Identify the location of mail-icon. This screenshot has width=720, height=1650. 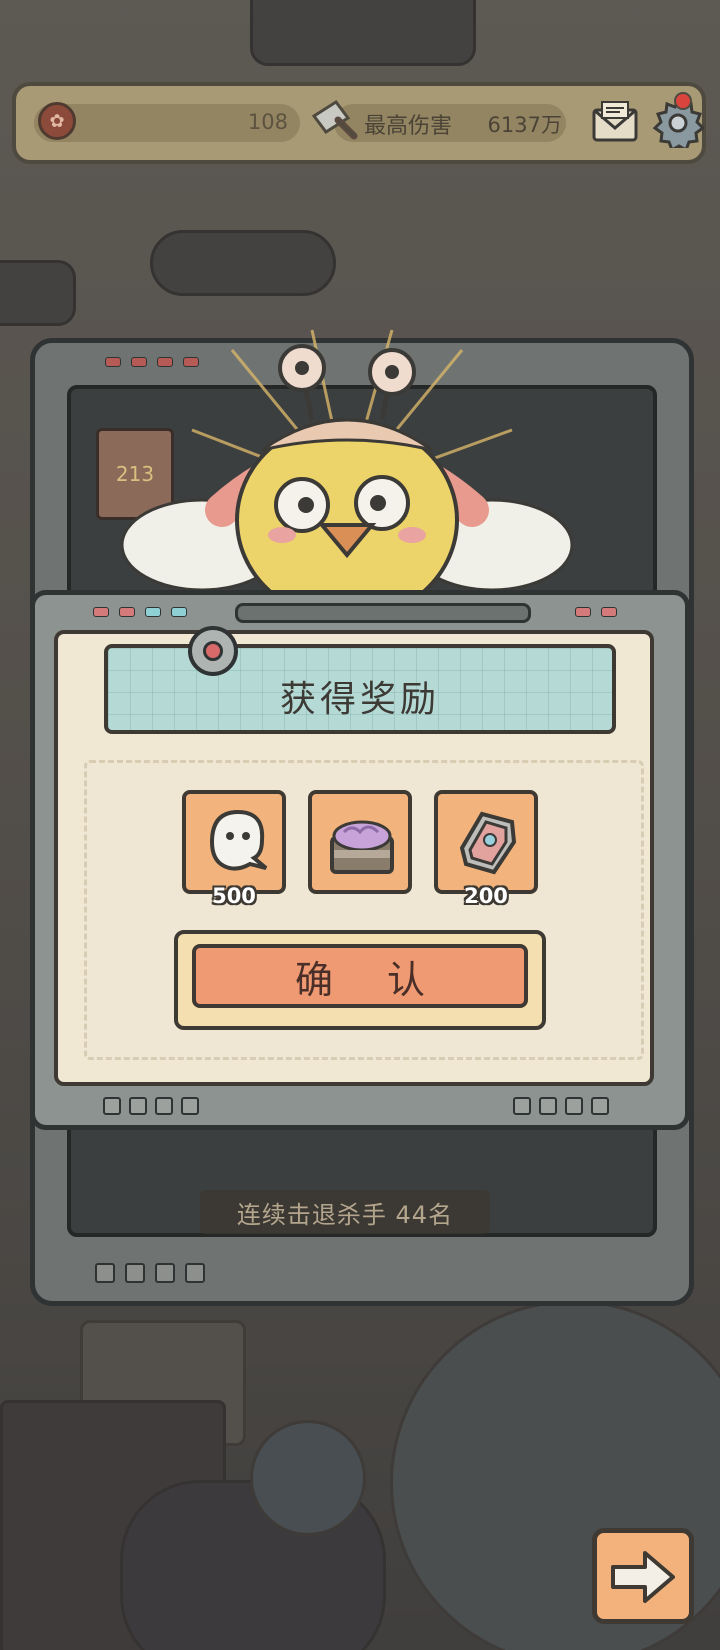
(615, 122).